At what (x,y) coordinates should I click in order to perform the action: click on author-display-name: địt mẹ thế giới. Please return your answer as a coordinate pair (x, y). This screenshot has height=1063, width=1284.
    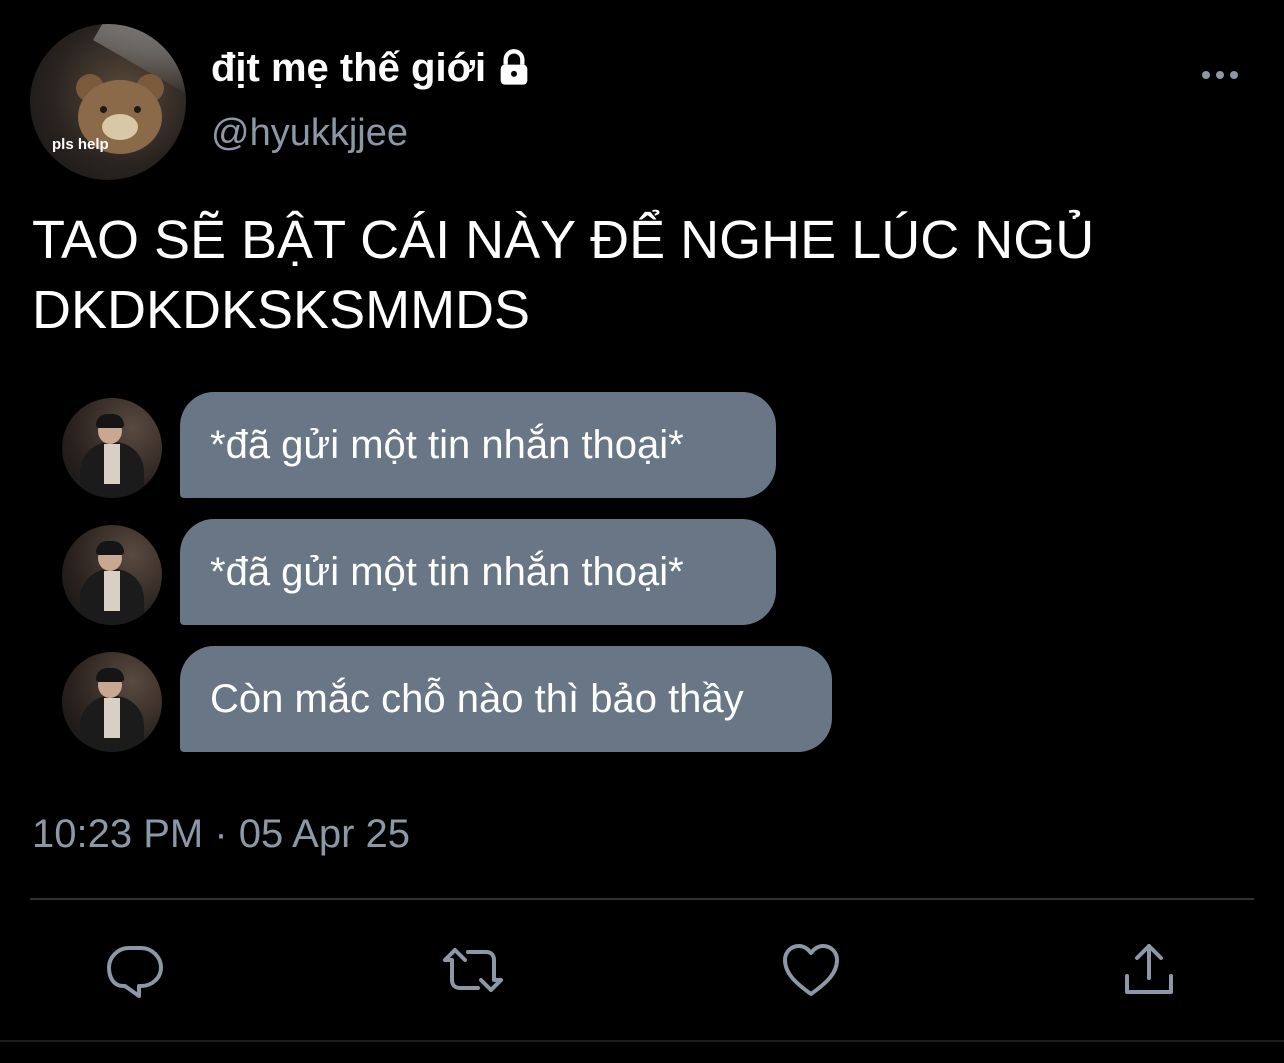
    Looking at the image, I should click on (348, 68).